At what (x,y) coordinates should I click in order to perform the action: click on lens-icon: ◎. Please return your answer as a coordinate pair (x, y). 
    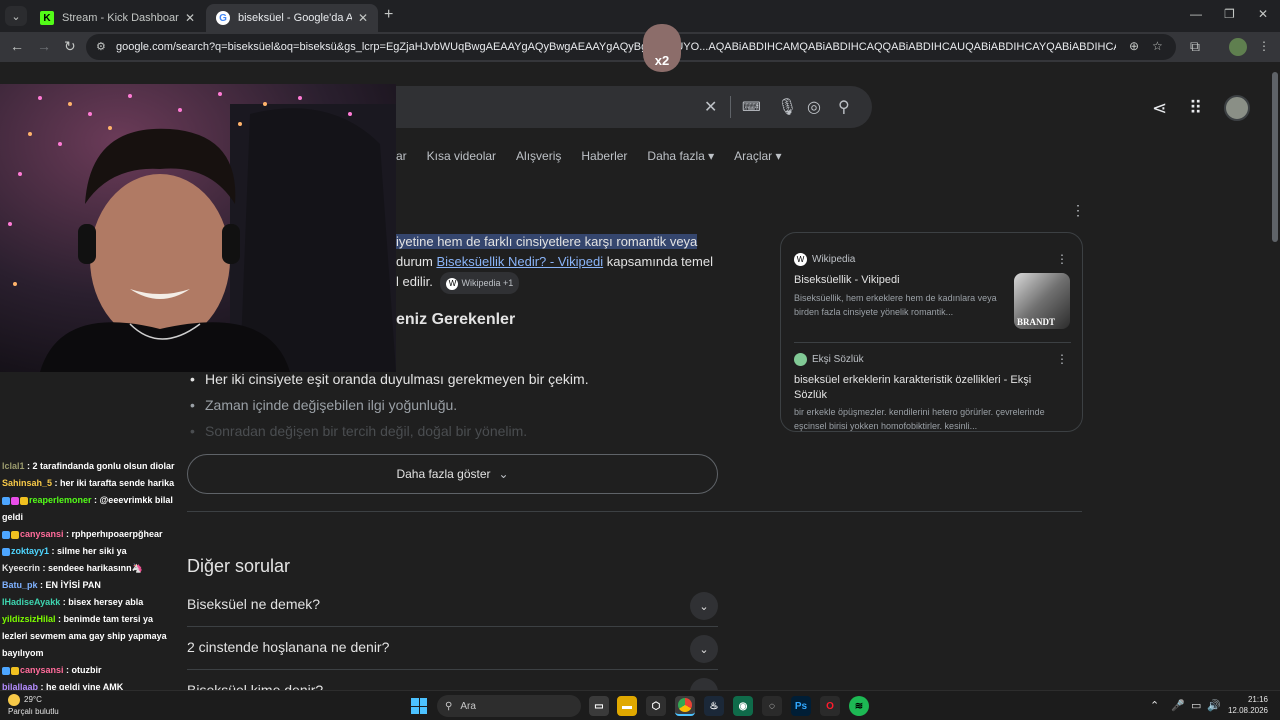
    Looking at the image, I should click on (814, 107).